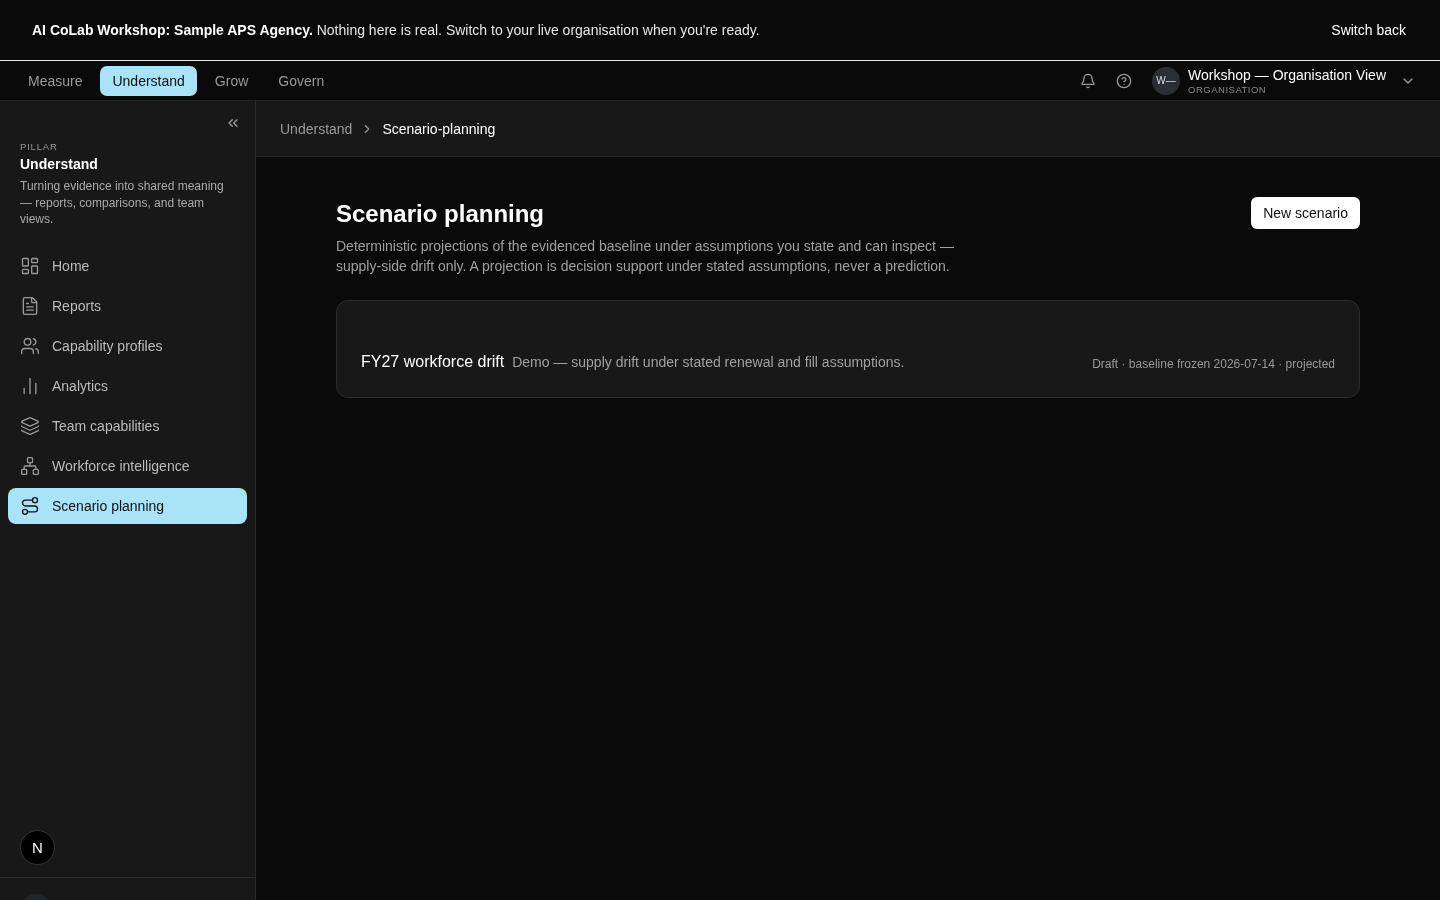  I want to click on sidebar-title: Understand, so click(59, 164).